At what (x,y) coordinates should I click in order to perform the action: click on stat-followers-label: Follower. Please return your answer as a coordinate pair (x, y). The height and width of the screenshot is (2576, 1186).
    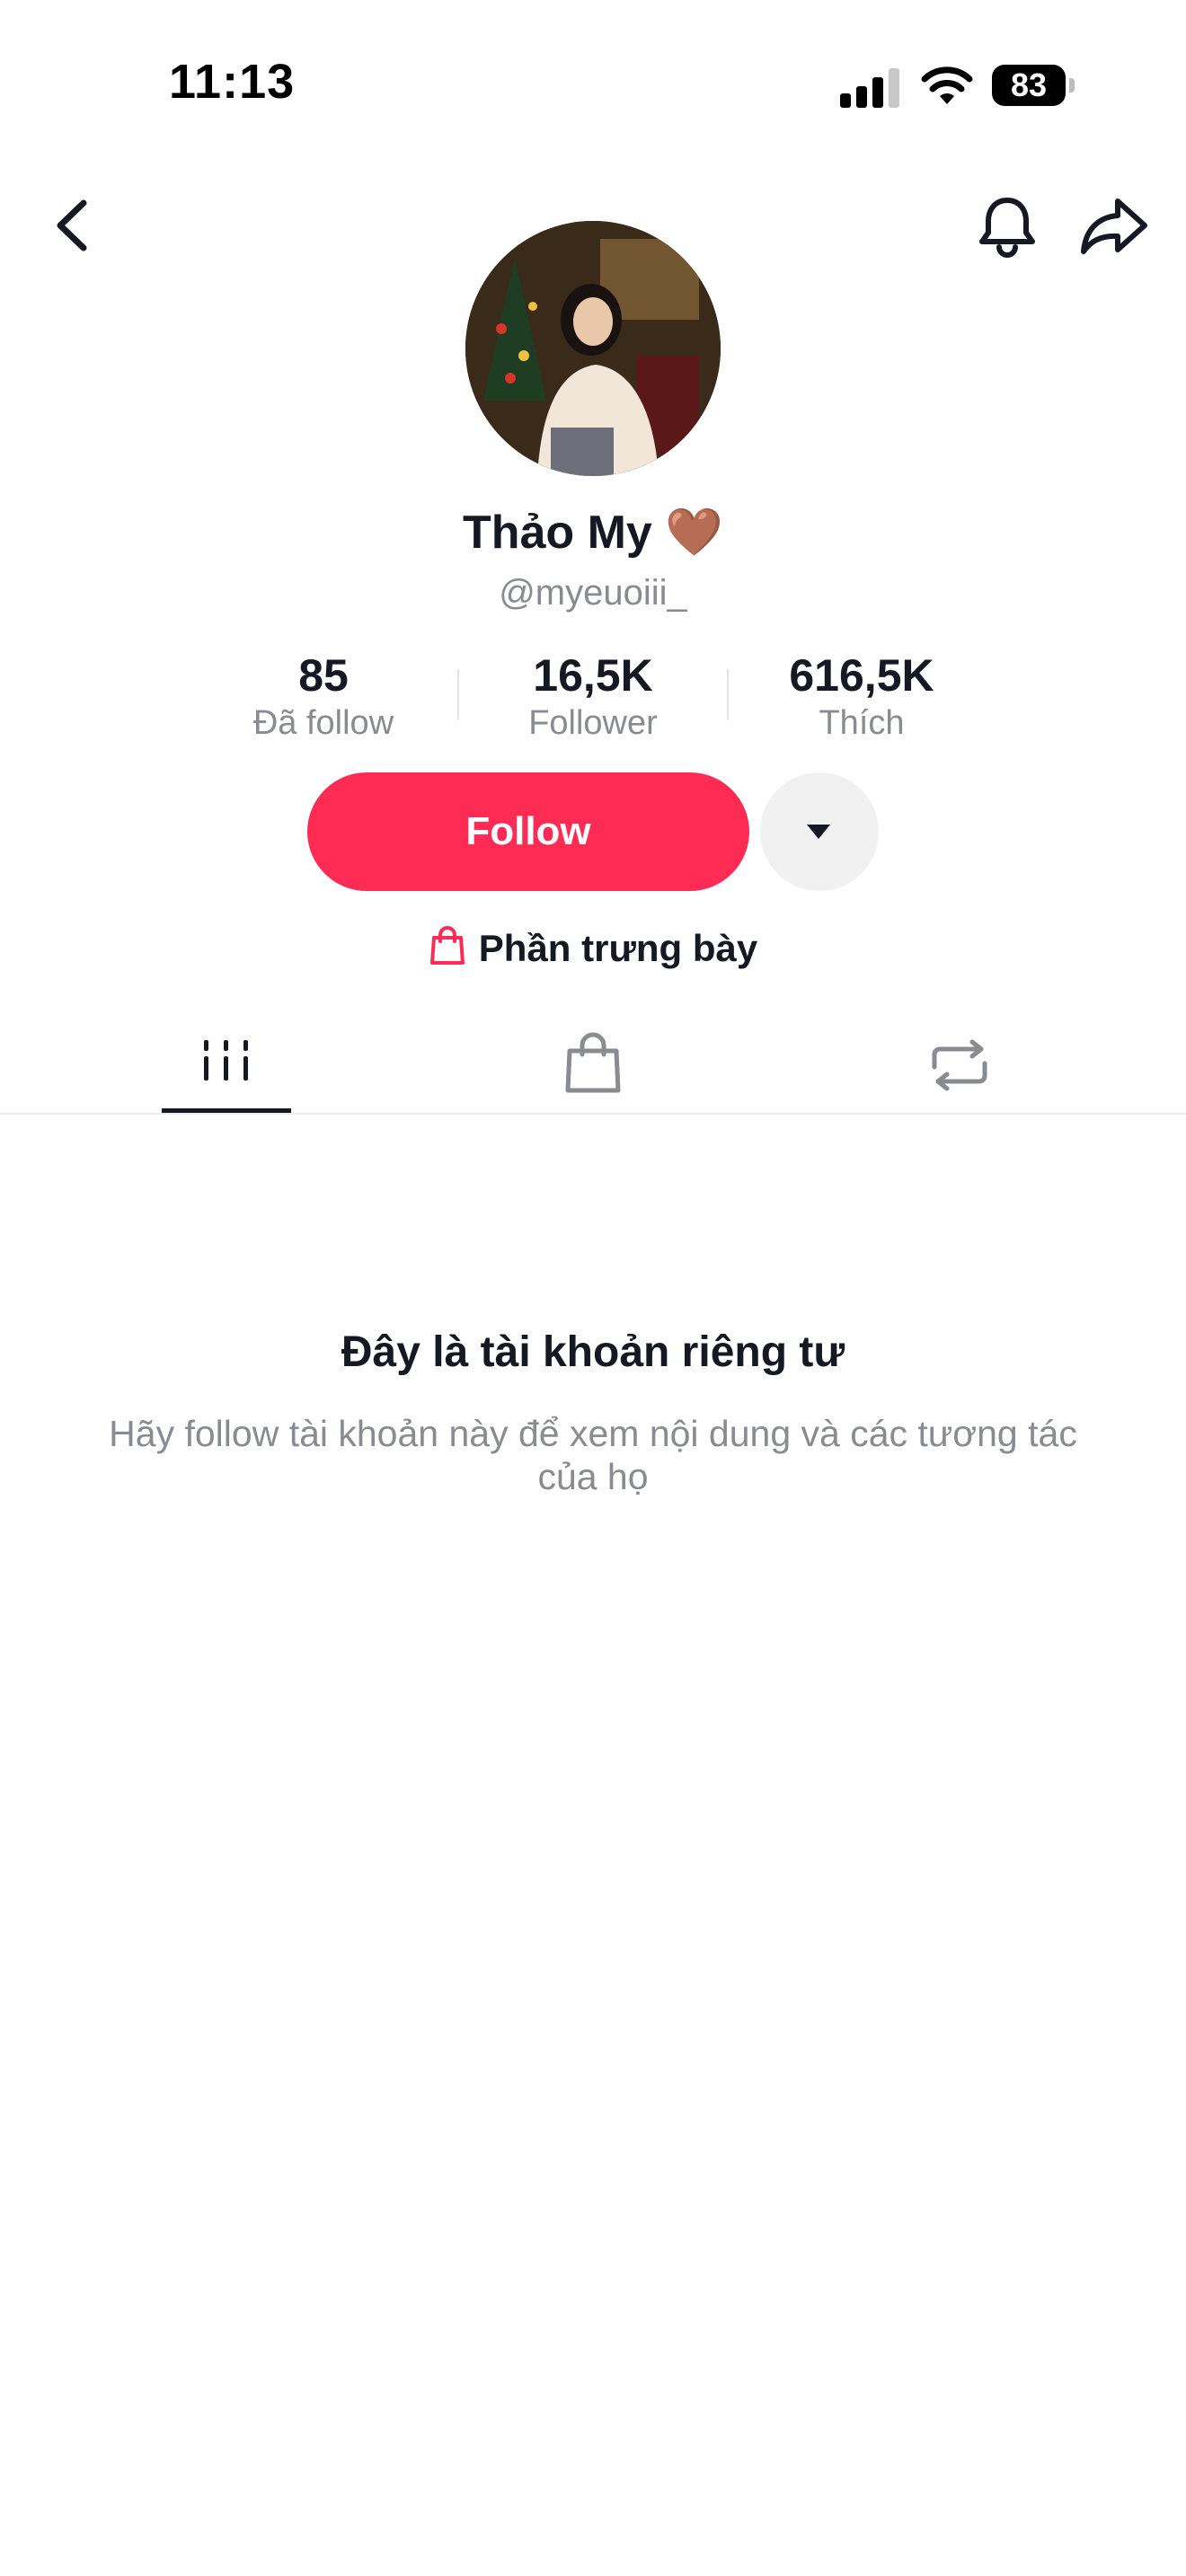
    Looking at the image, I should click on (593, 723).